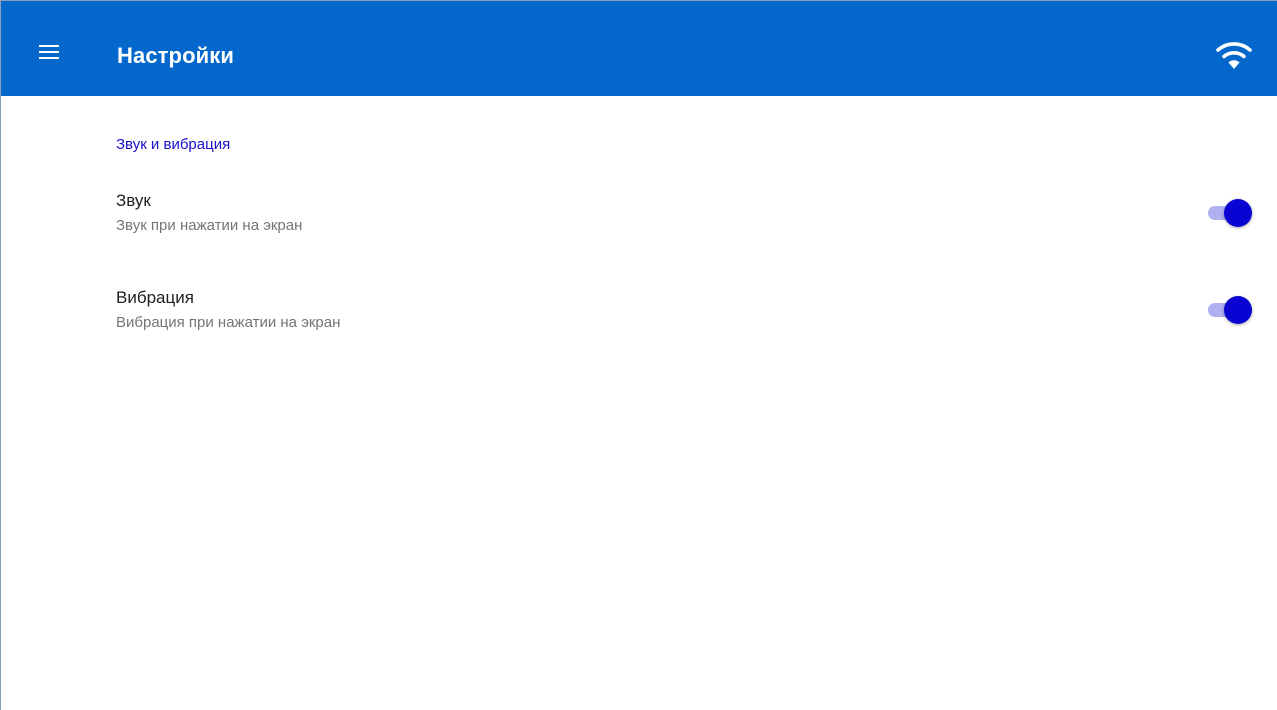 The height and width of the screenshot is (710, 1277). What do you see at coordinates (228, 322) in the screenshot?
I see `preference-summary: Вибрация при нажатии на экран` at bounding box center [228, 322].